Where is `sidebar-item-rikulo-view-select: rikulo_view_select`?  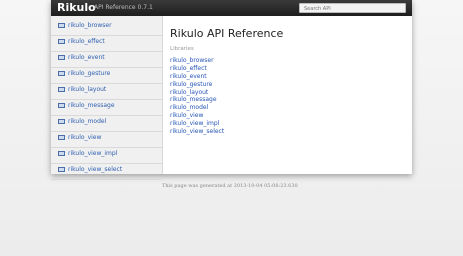 sidebar-item-rikulo-view-select: rikulo_view_select is located at coordinates (106, 170).